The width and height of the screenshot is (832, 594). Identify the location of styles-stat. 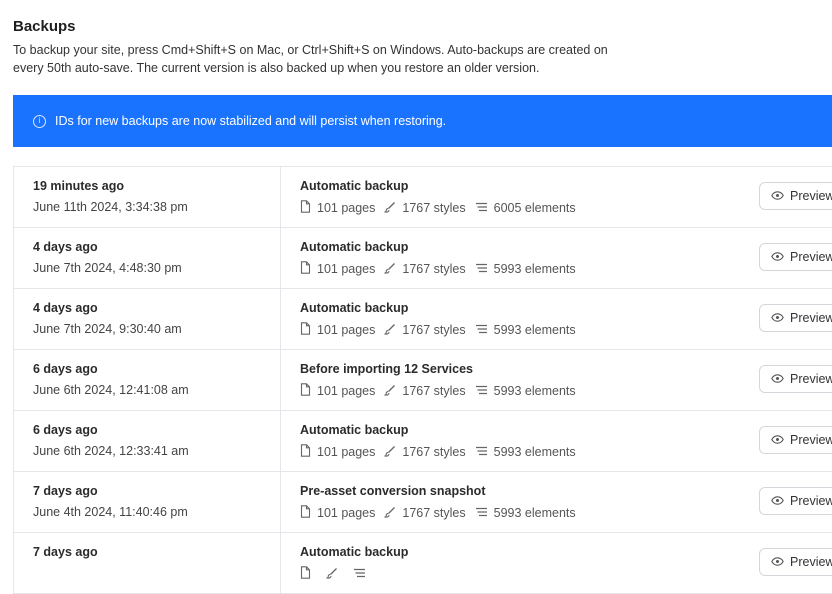
(334, 574).